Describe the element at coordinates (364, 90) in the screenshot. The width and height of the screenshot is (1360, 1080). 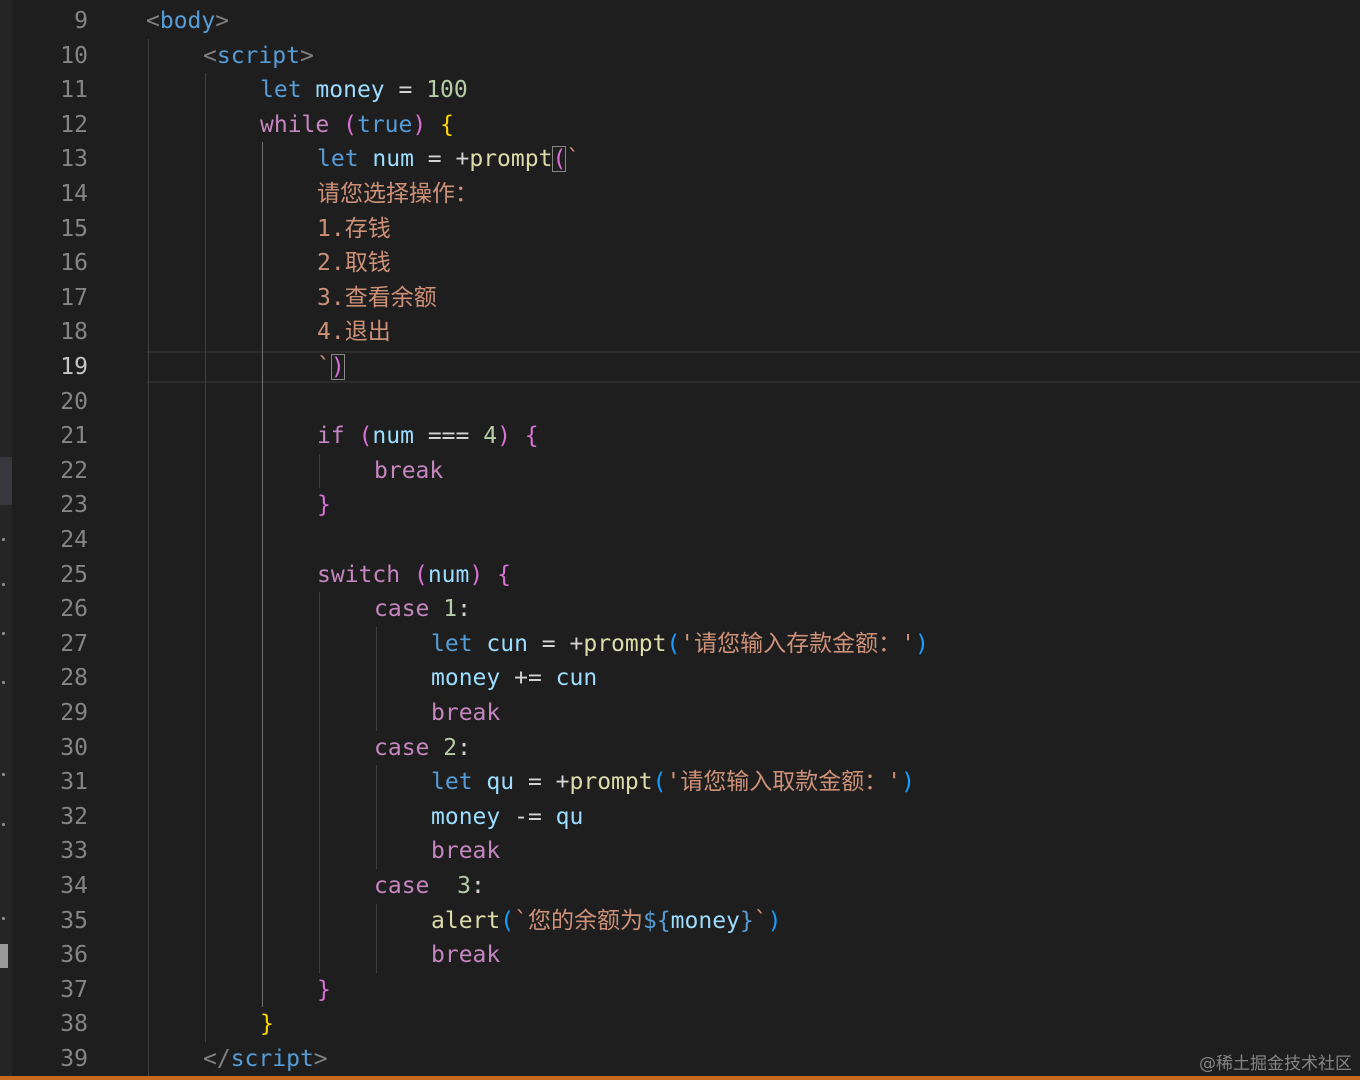
I see `code-line: let money = 100` at that location.